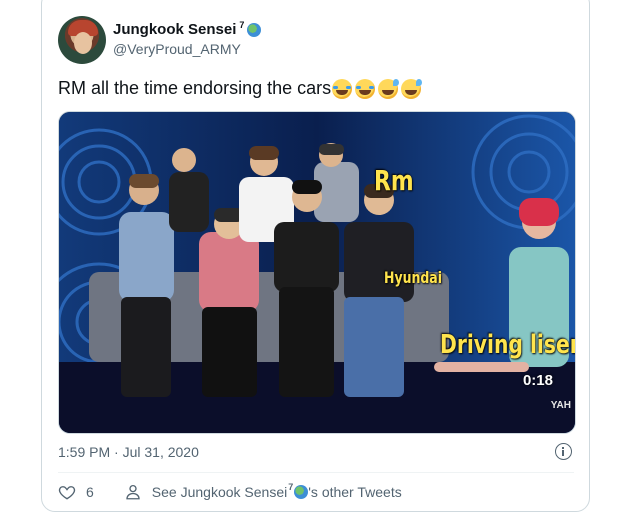  What do you see at coordinates (560, 405) in the screenshot?
I see `yahoo-watermark: YAH` at bounding box center [560, 405].